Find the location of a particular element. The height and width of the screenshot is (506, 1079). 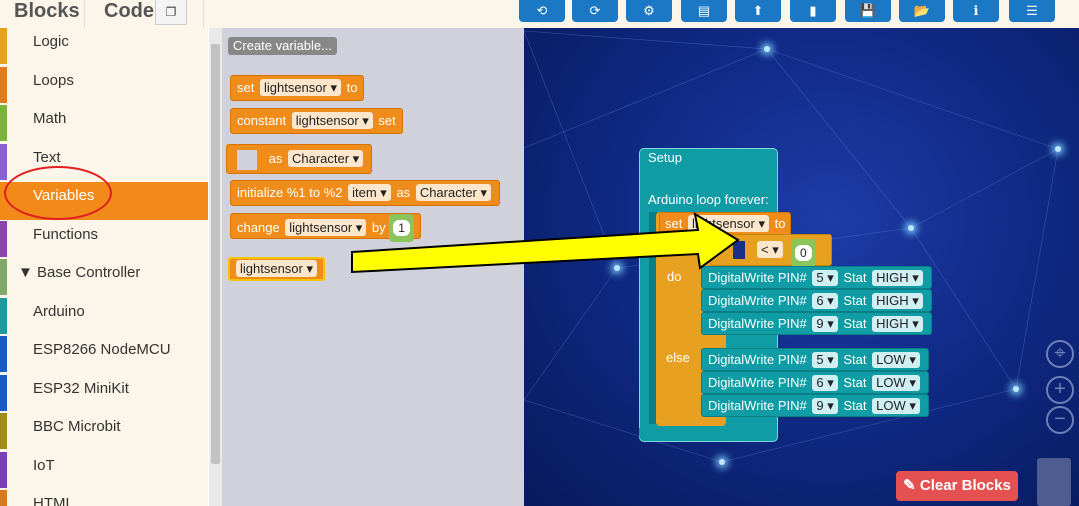

sidebar-item-arduino: Arduino is located at coordinates (104, 316).